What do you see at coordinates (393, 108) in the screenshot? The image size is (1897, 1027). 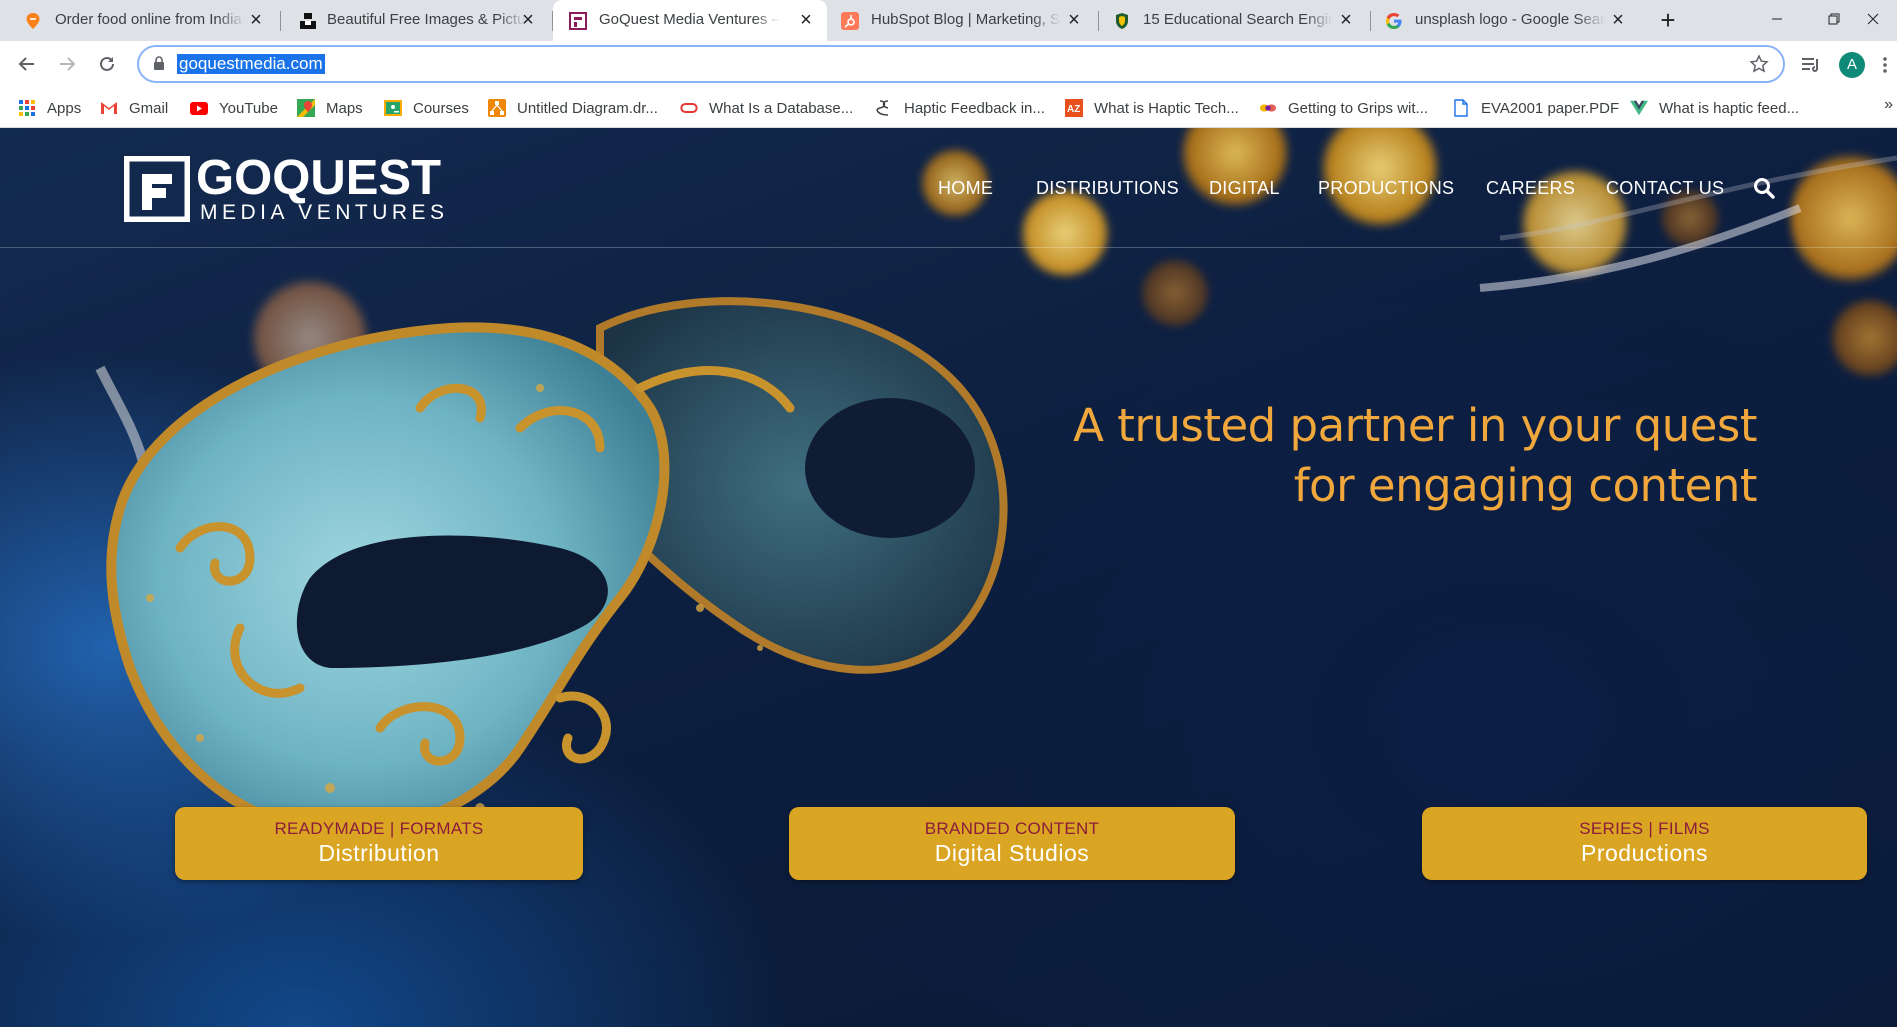 I see `classroom-icon` at bounding box center [393, 108].